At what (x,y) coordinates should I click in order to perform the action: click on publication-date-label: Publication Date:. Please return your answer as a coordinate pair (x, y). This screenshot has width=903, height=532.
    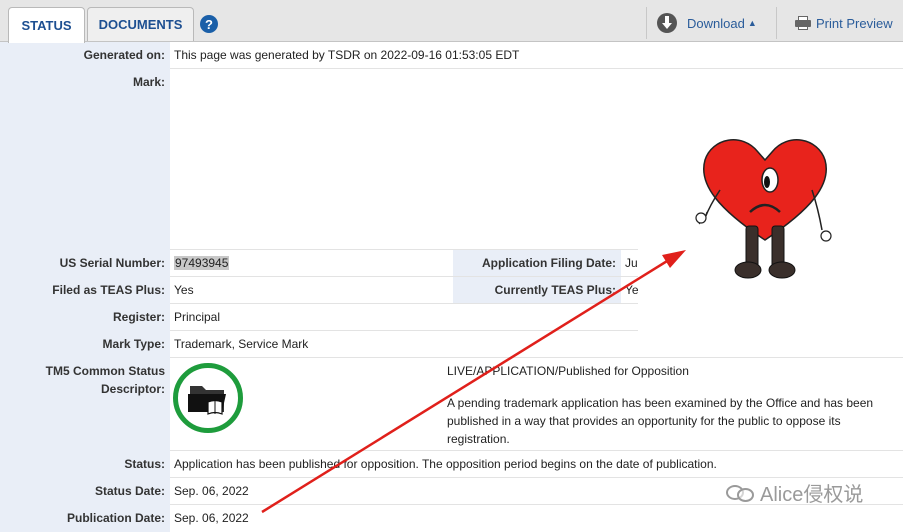
    Looking at the image, I should click on (115, 518).